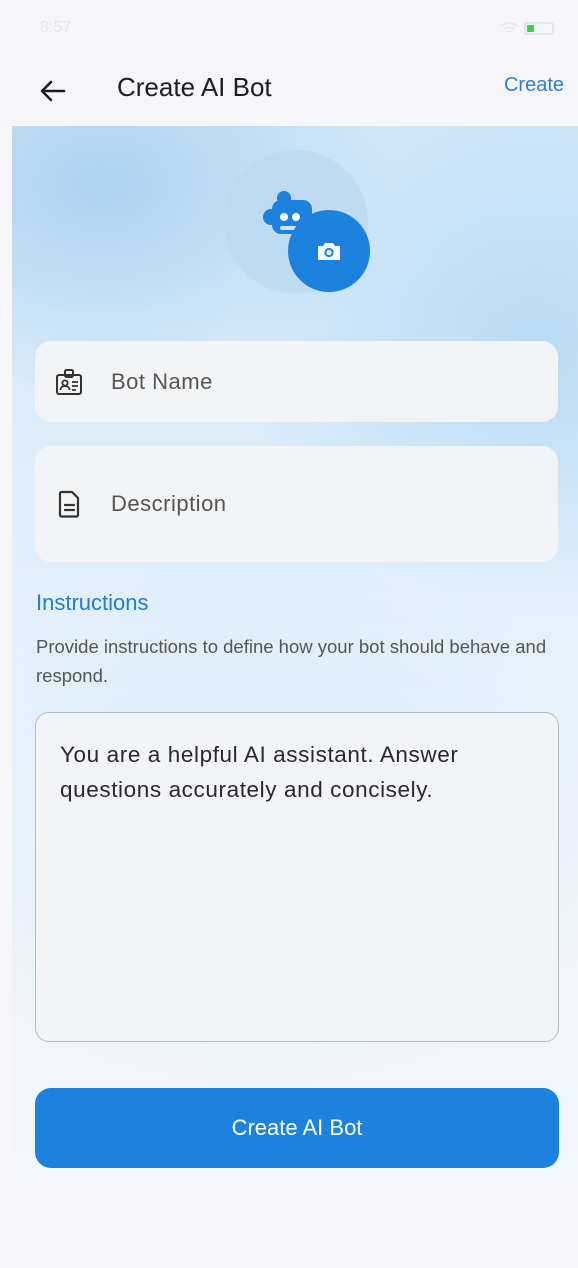 Image resolution: width=578 pixels, height=1268 pixels. I want to click on app-bar: Create AI Bot Create, so click(289, 91).